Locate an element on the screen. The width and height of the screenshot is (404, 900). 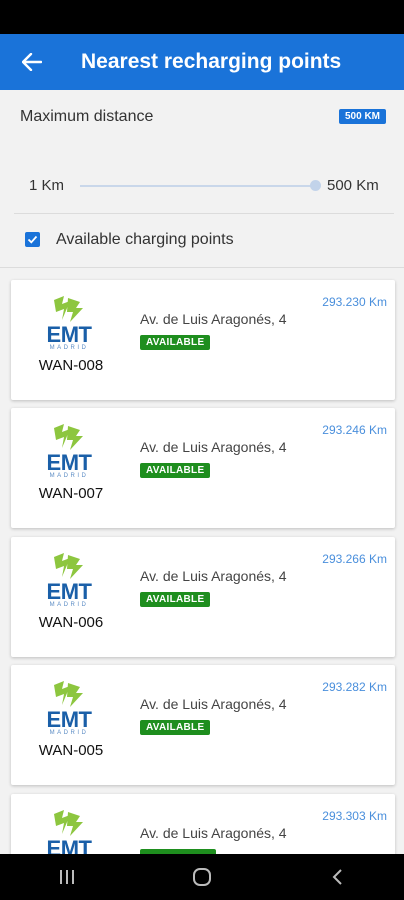
available-checkbox-label: Available charging points is located at coordinates (145, 239).